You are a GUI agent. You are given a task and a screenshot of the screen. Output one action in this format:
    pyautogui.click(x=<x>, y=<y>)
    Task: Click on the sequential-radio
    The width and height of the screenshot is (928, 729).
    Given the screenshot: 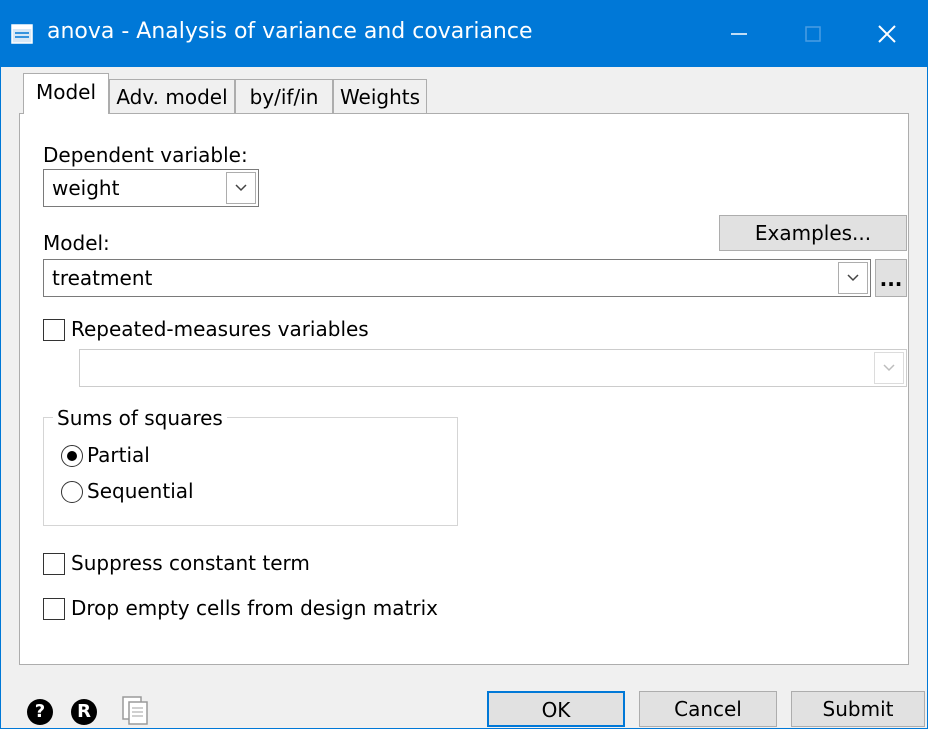 What is the action you would take?
    pyautogui.click(x=72, y=492)
    